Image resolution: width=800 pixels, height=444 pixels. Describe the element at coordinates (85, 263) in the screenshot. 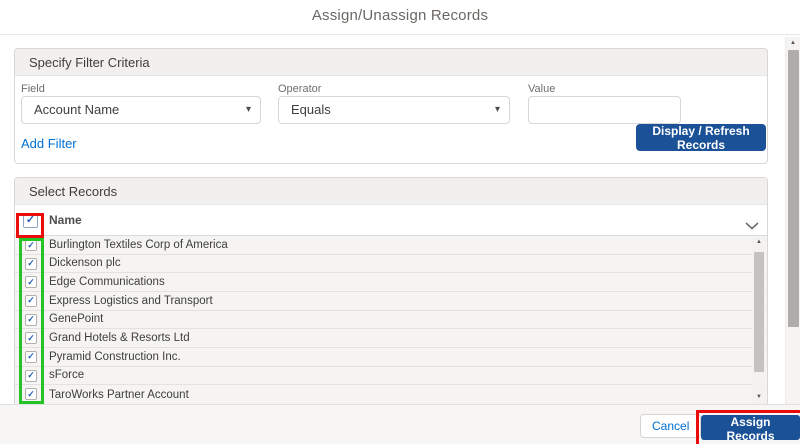

I see `record-name: Dickenson plc` at that location.